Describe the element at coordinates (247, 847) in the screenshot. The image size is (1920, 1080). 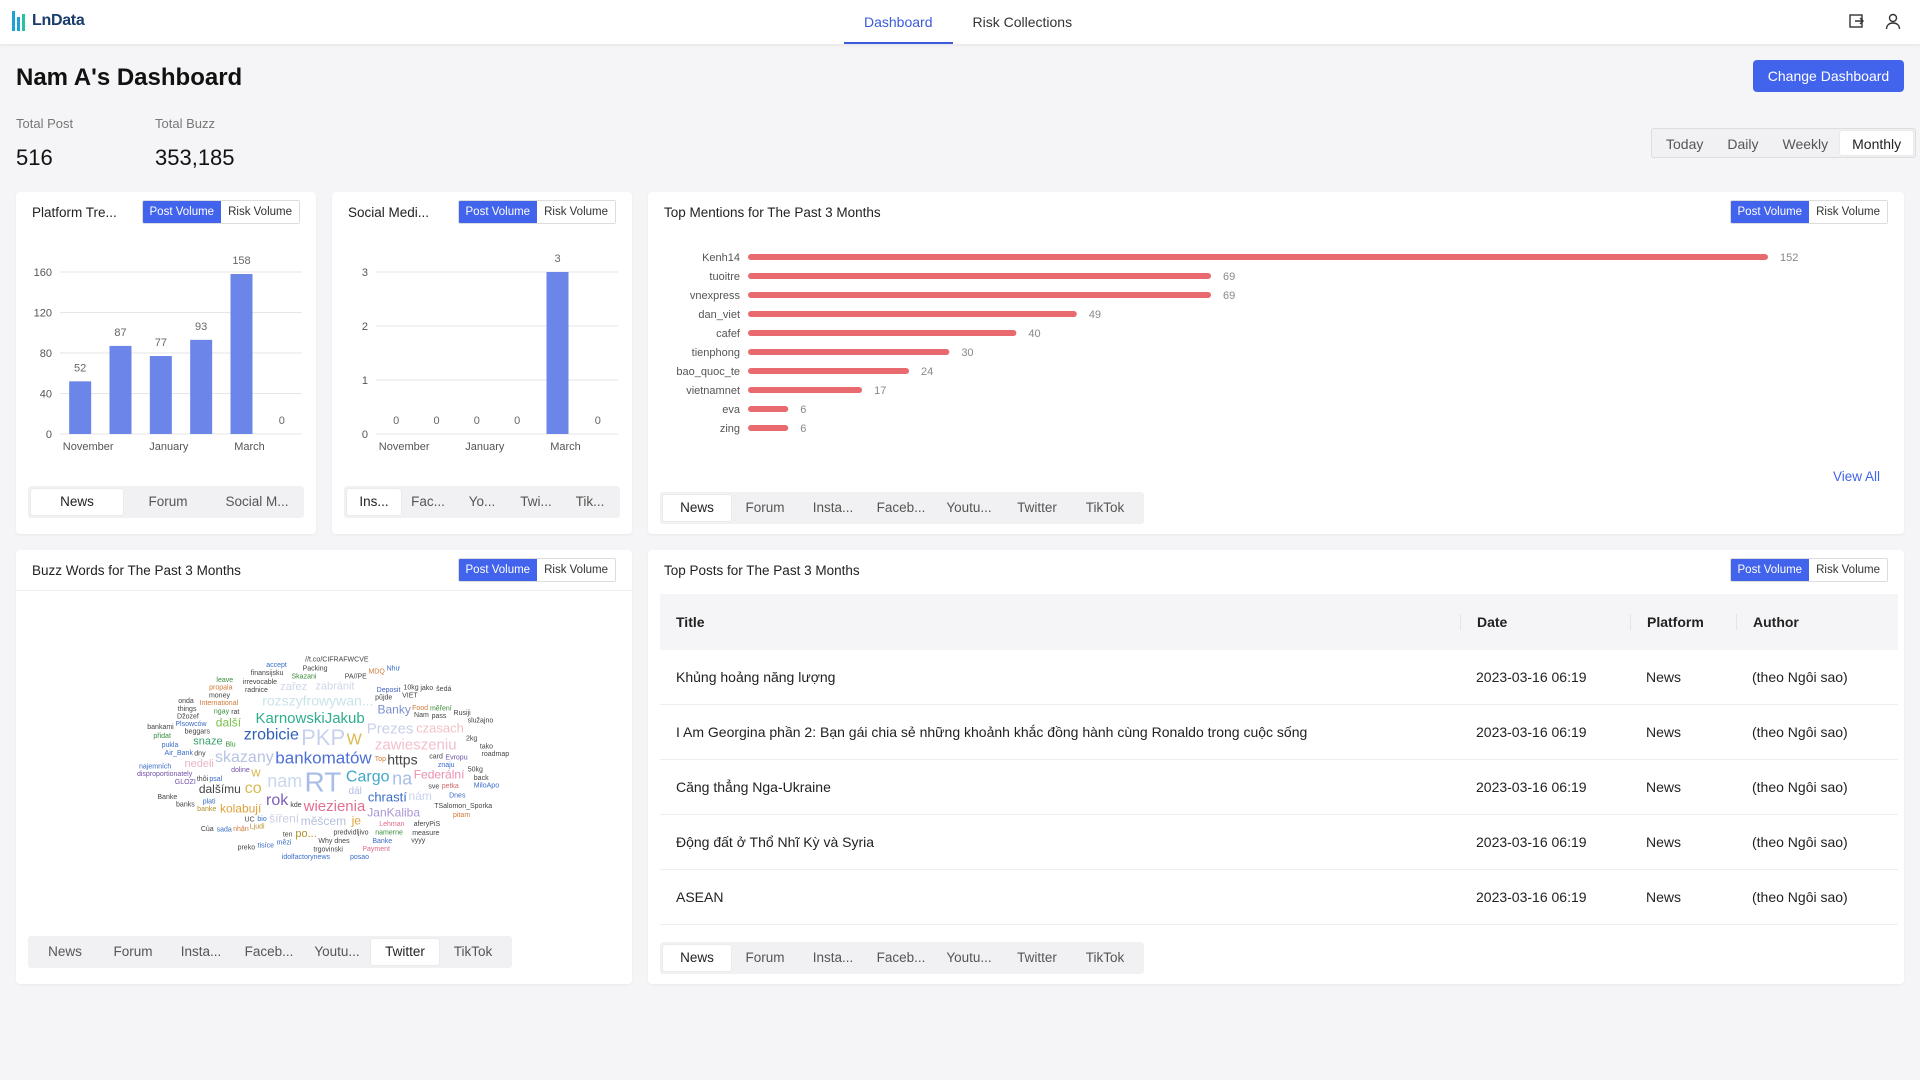
I see `buzz-word: preko` at that location.